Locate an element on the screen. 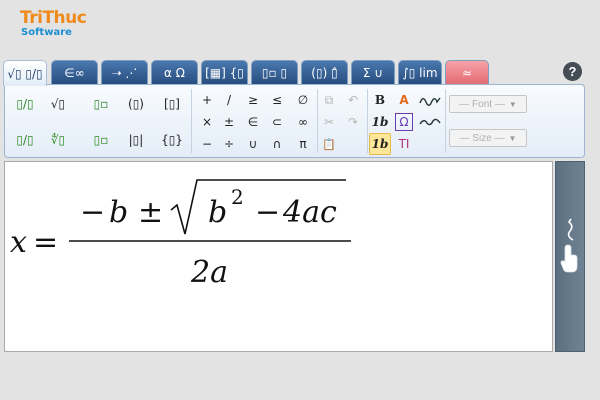 The height and width of the screenshot is (400, 600). eq-4ac: 4ac is located at coordinates (309, 212).